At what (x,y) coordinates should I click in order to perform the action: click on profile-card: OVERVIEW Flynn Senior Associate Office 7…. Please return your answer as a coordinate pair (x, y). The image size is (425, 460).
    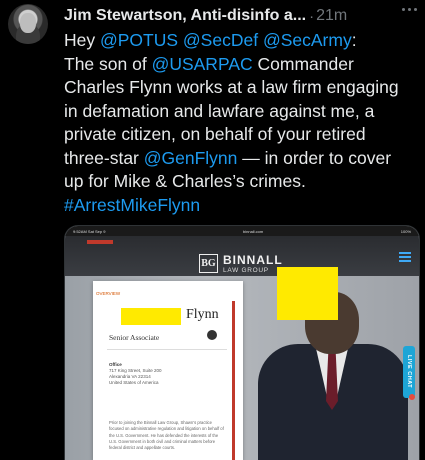
    Looking at the image, I should click on (168, 370).